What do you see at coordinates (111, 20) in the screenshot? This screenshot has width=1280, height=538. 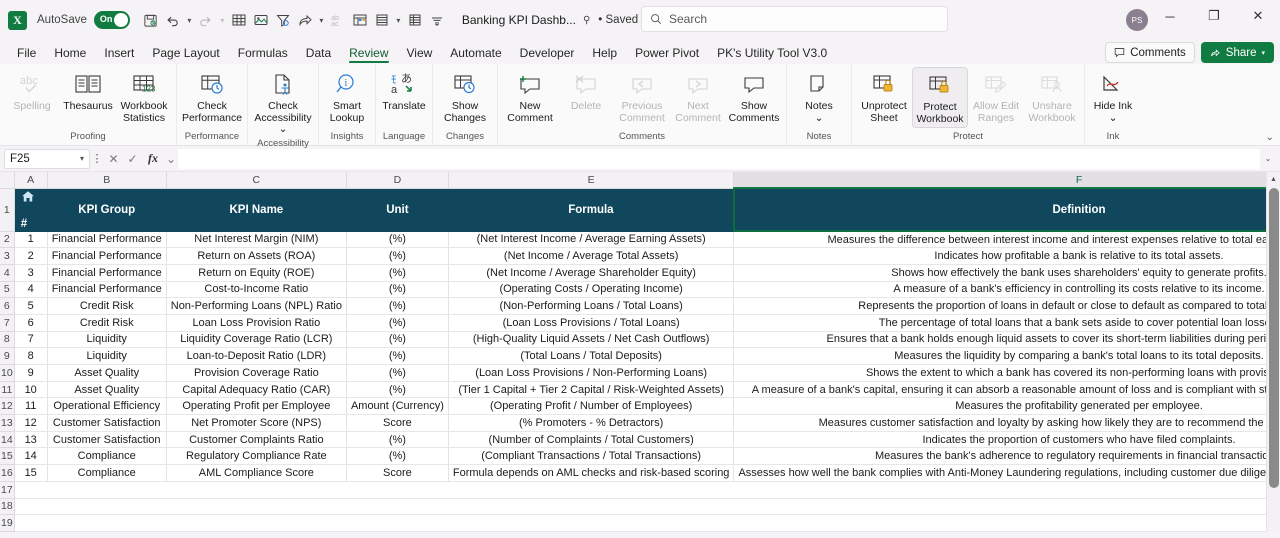 I see `autosave-toggle: On` at bounding box center [111, 20].